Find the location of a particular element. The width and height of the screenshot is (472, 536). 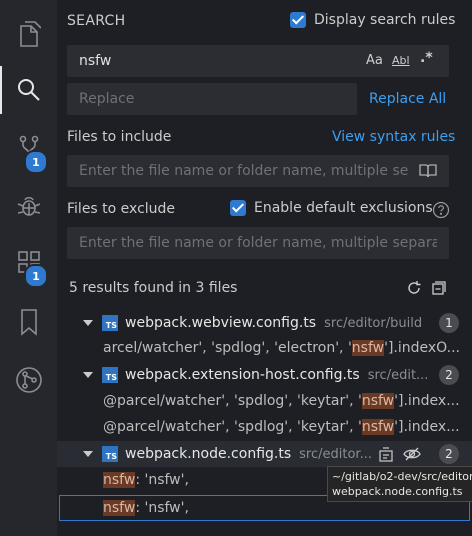

result-file-name: webpack.extension-host.config.ts is located at coordinates (242, 375).